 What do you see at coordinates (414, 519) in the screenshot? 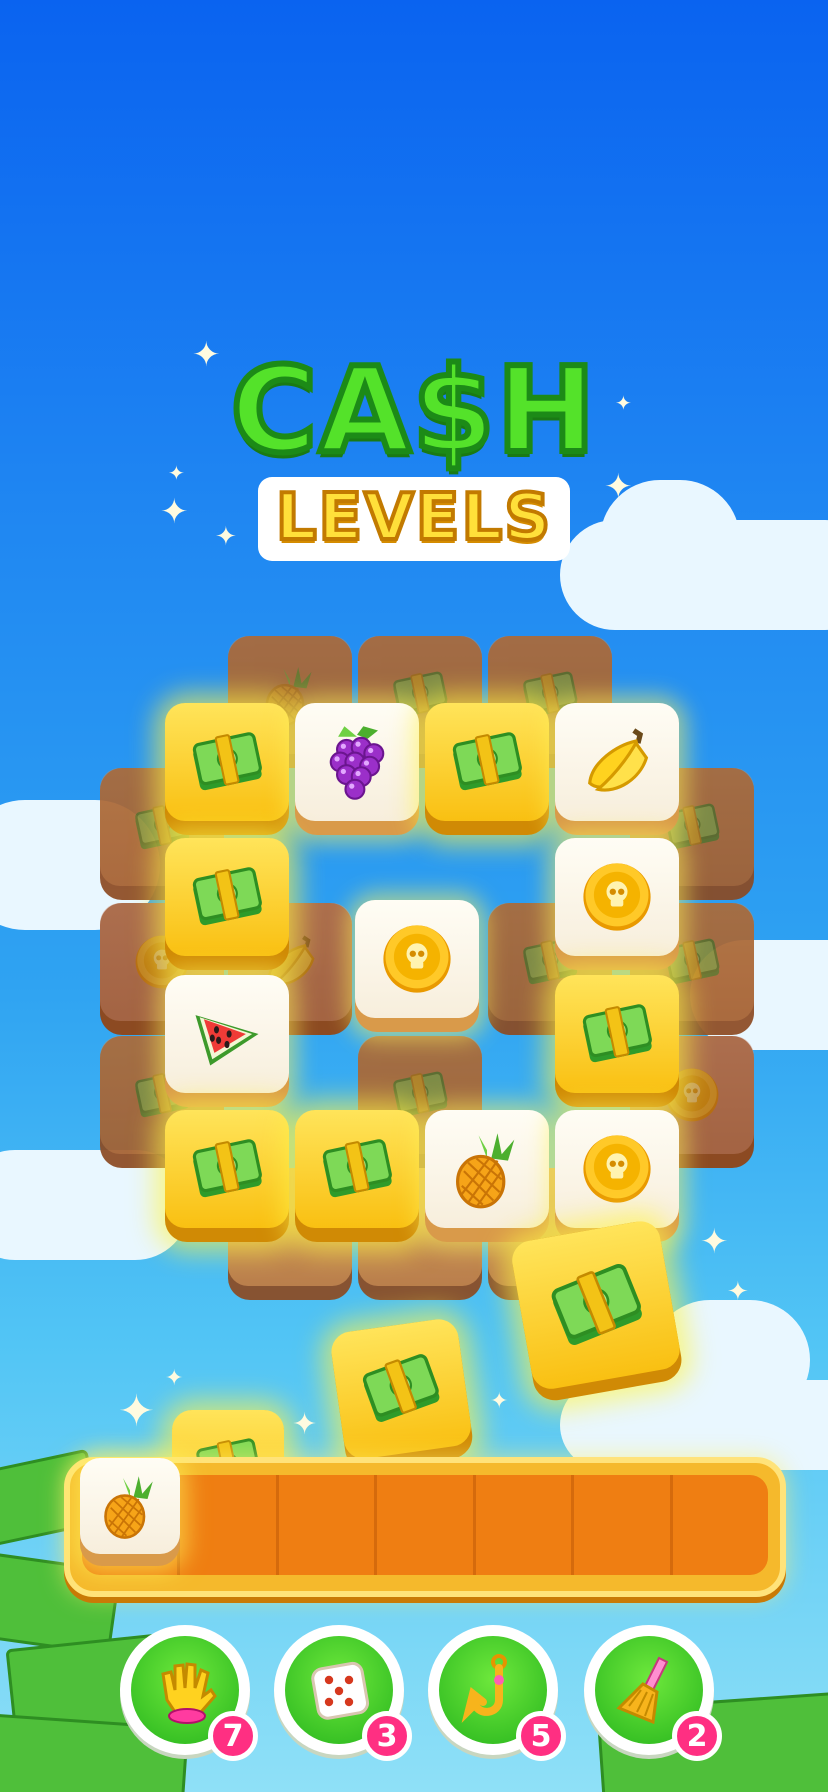
I see `title-levels: LEVELS` at bounding box center [414, 519].